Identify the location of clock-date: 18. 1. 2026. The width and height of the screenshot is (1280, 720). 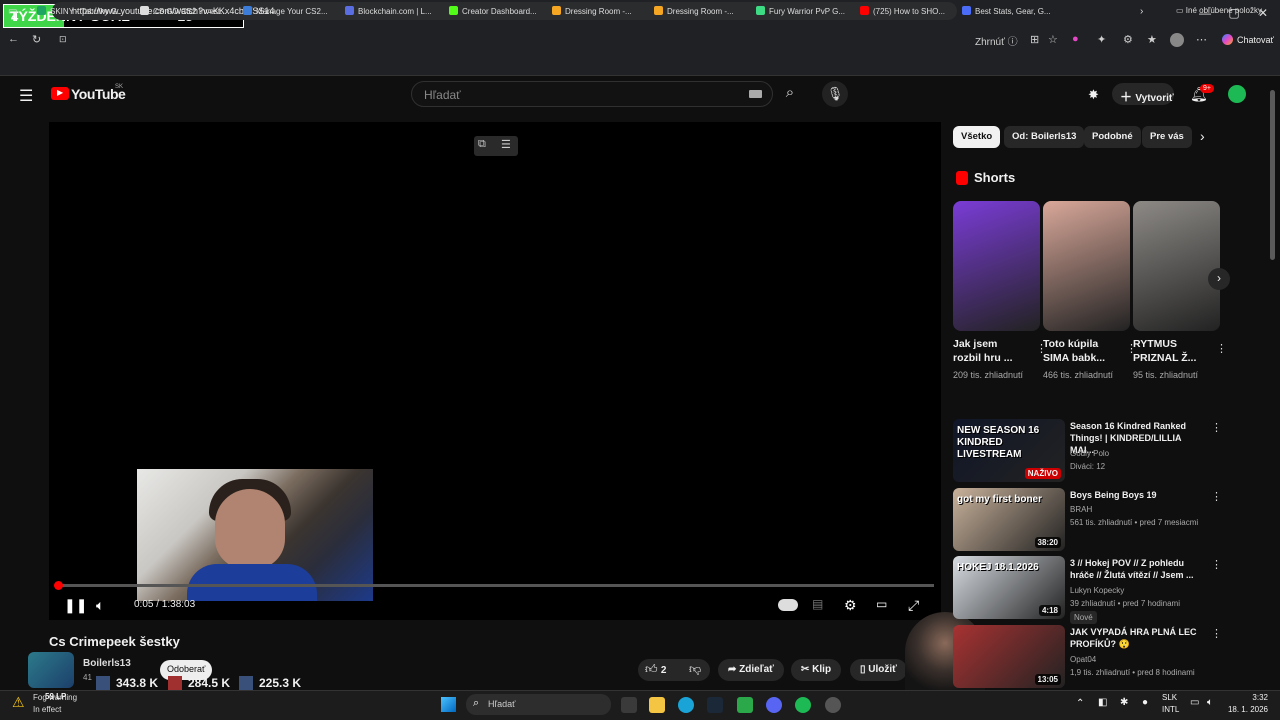
(1245, 709).